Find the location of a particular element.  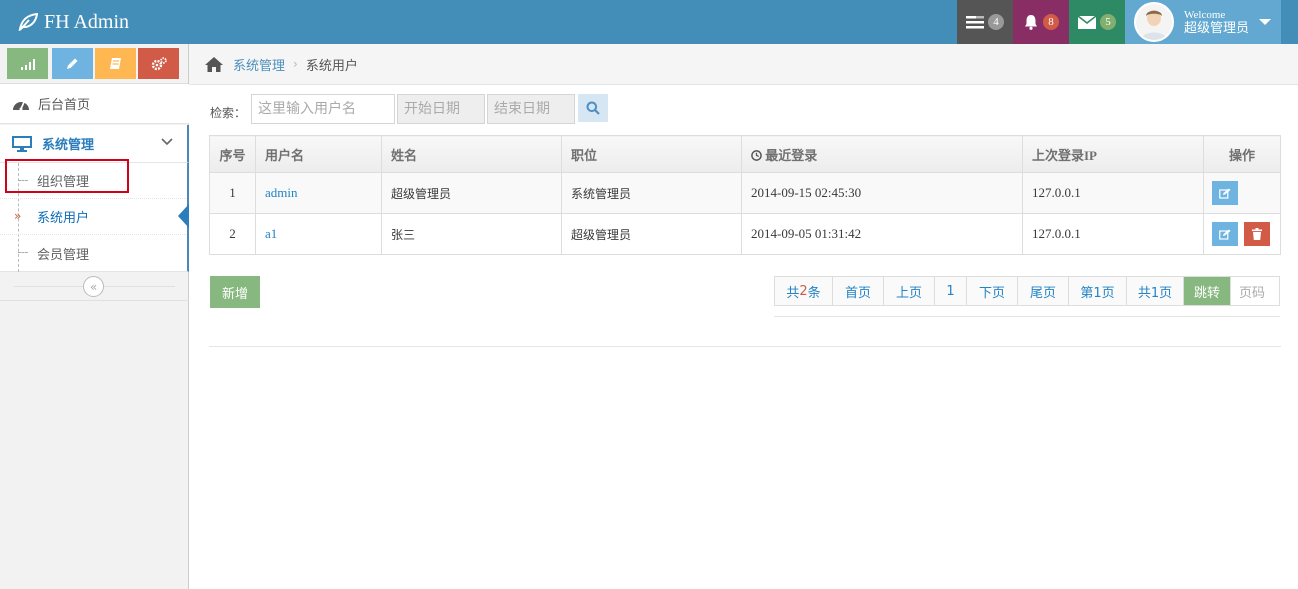

pager-prev-button: 上页 is located at coordinates (909, 291).